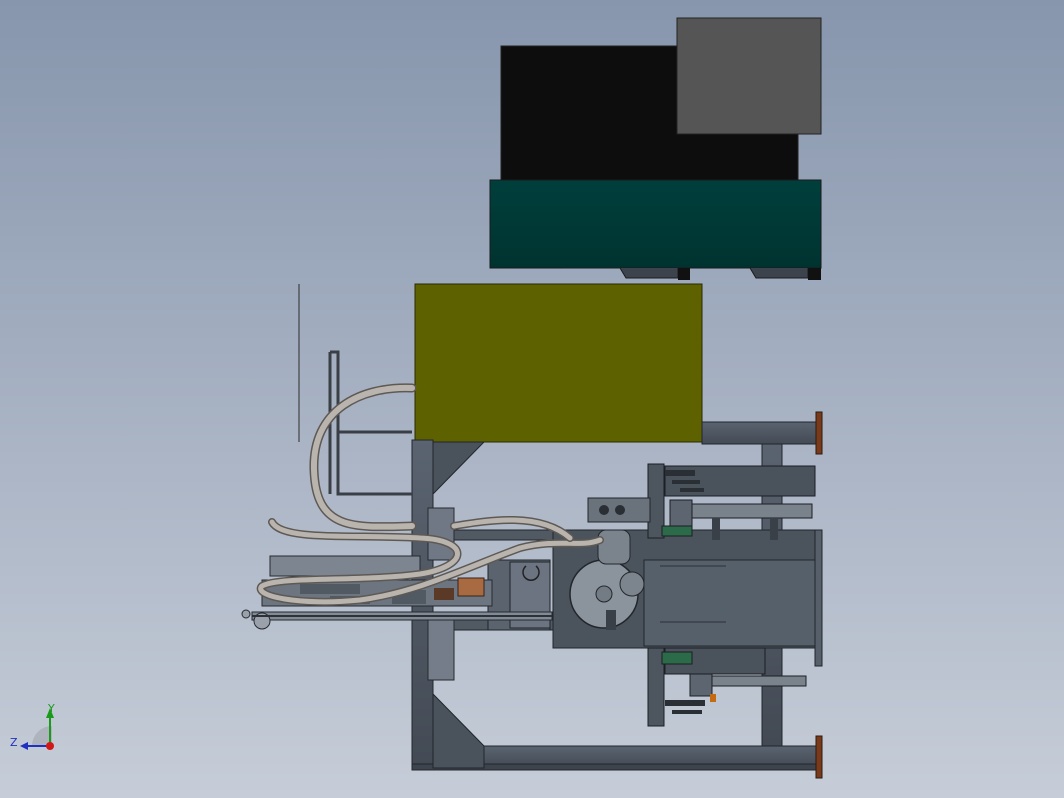 This screenshot has width=1064, height=798. Describe the element at coordinates (51, 708) in the screenshot. I see `axis-label-y: Y` at that location.